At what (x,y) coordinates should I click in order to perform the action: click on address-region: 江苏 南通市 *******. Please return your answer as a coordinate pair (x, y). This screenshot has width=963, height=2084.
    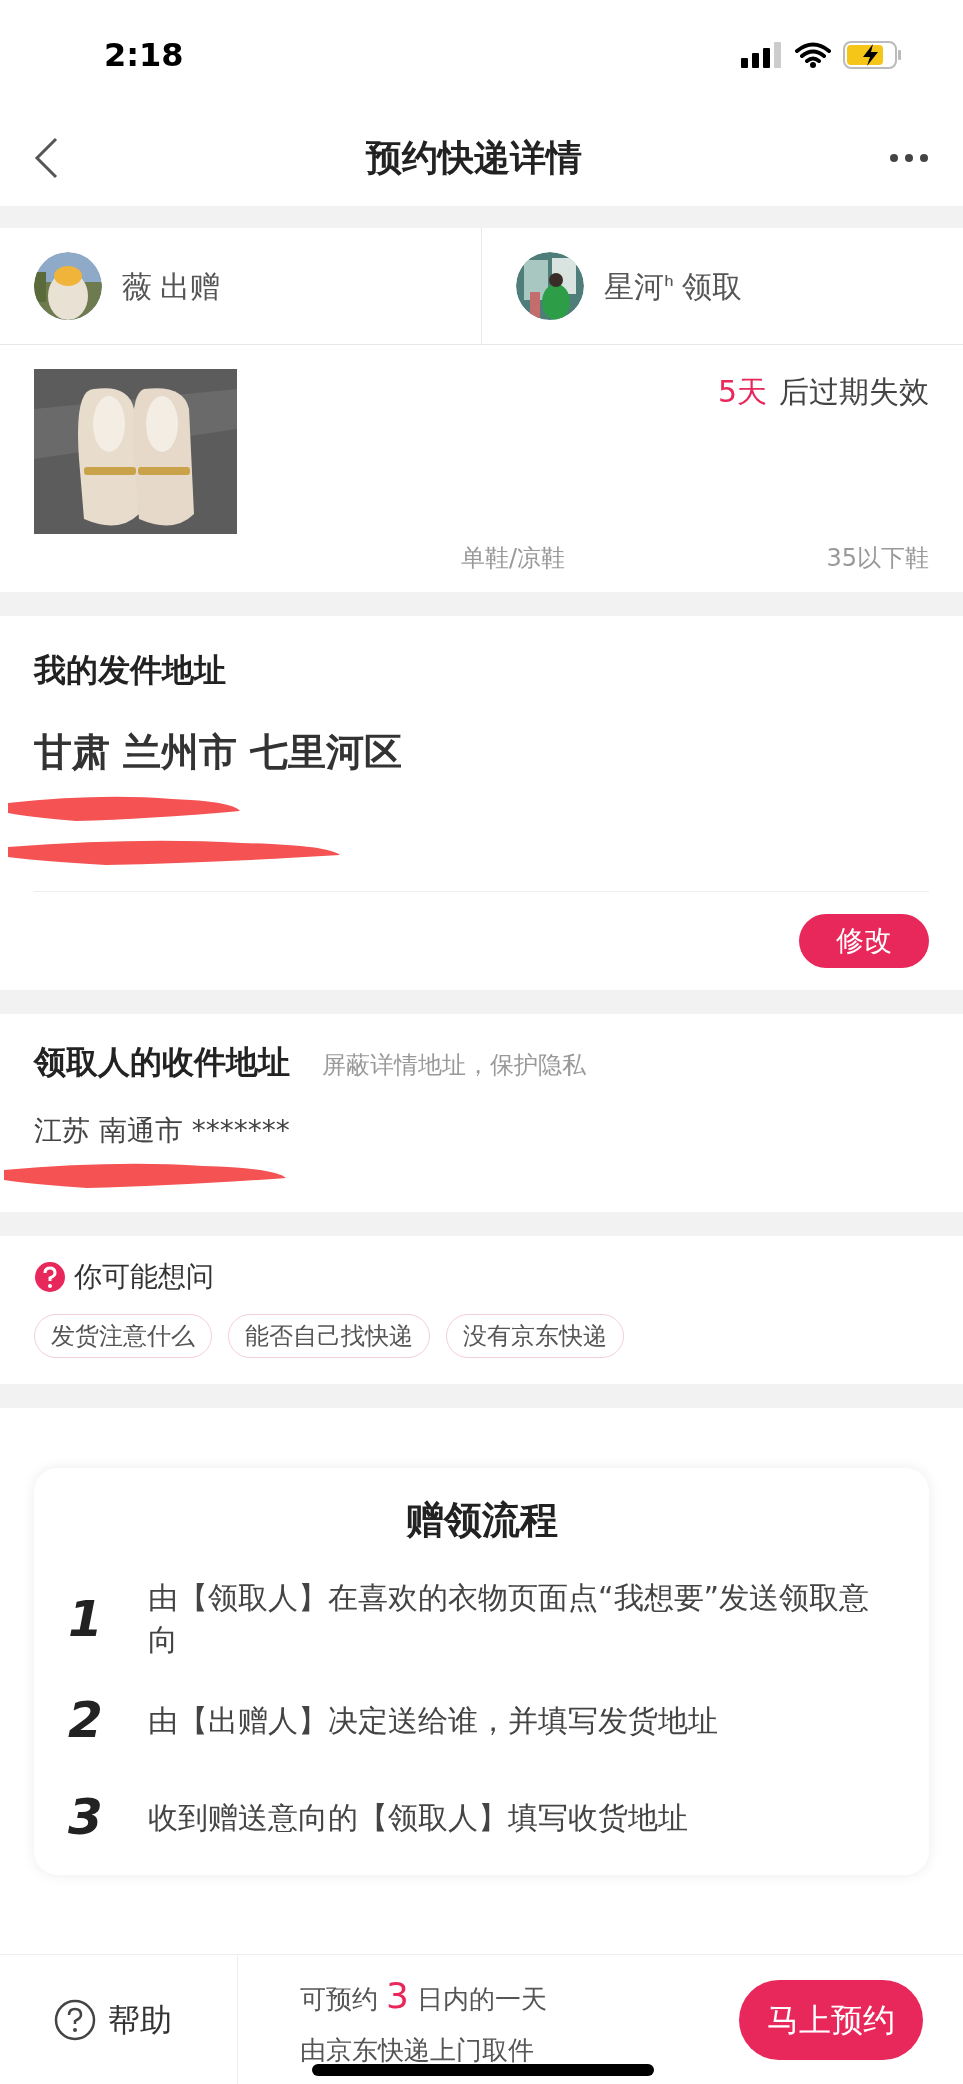
    Looking at the image, I should click on (162, 1131).